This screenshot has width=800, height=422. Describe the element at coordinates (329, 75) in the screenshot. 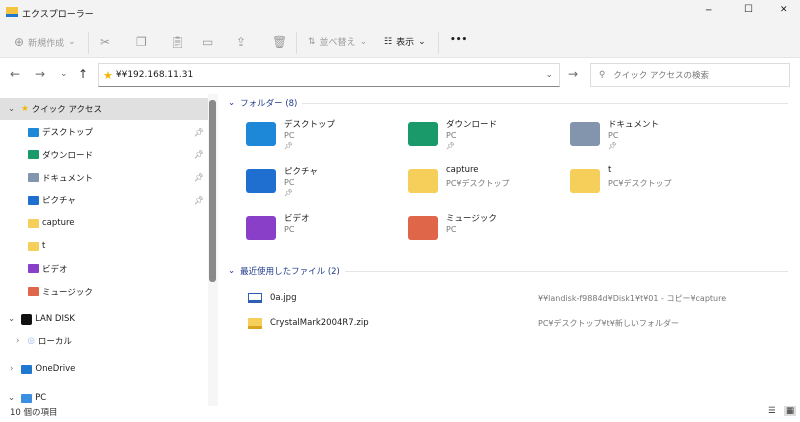

I see `address-bar: ★ ¥¥192.168.11.31 ⌄` at that location.